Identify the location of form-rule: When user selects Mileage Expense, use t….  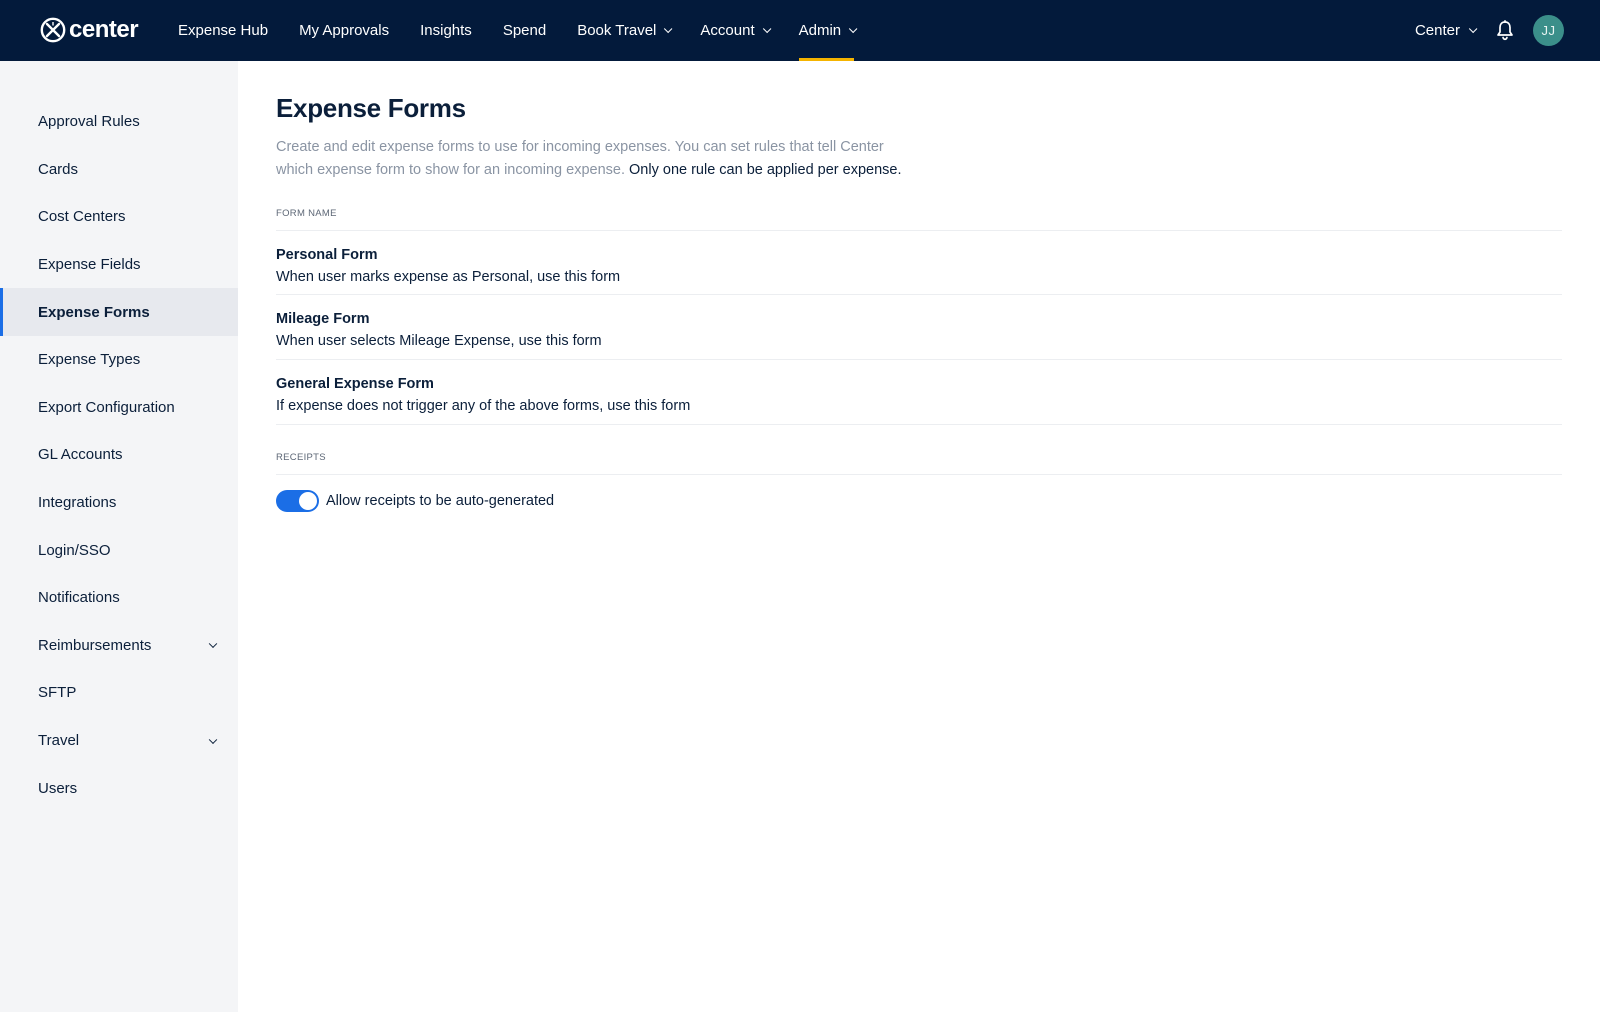
(439, 341).